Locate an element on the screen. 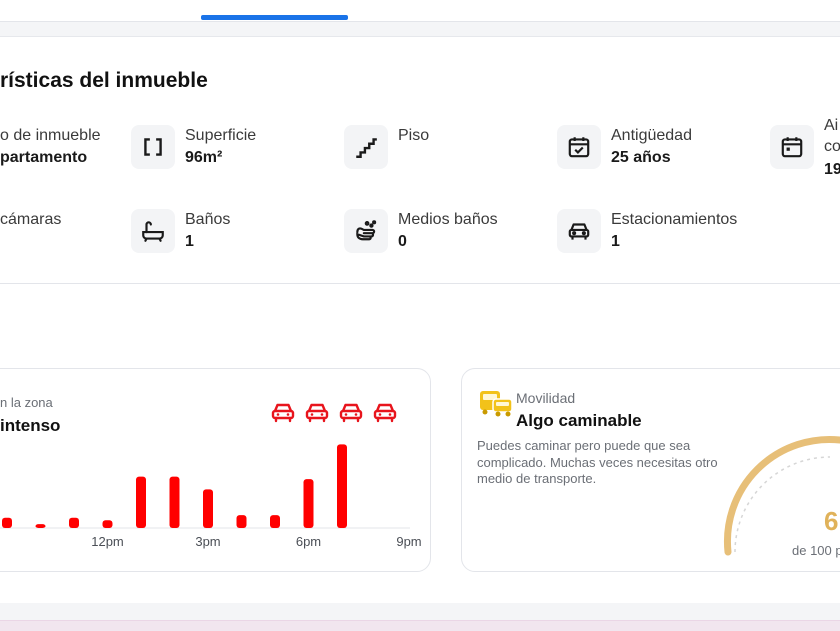 The height and width of the screenshot is (631, 840). calendar-icon is located at coordinates (792, 147).